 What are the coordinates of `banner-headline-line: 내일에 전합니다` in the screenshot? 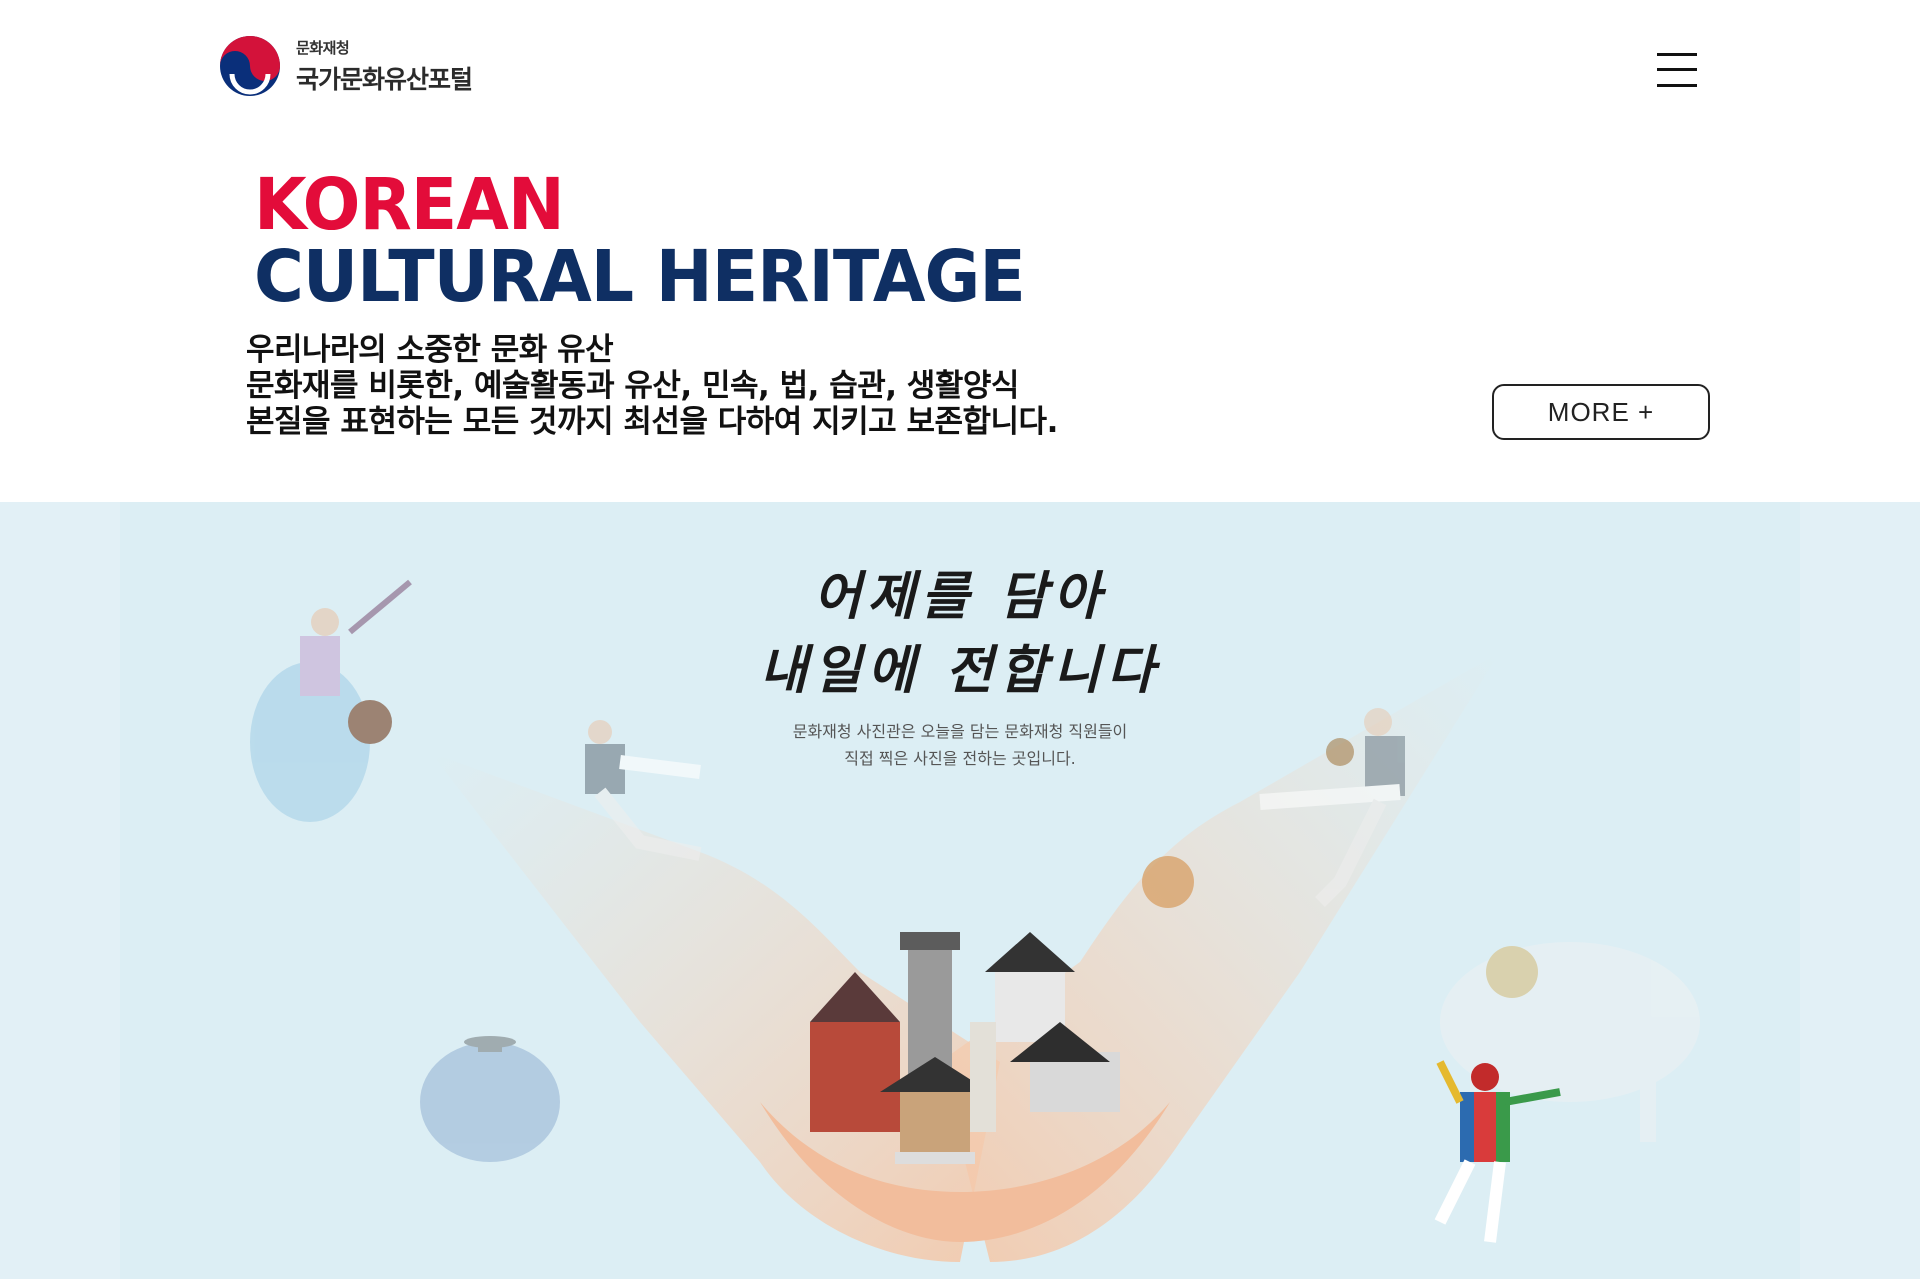 It's located at (960, 670).